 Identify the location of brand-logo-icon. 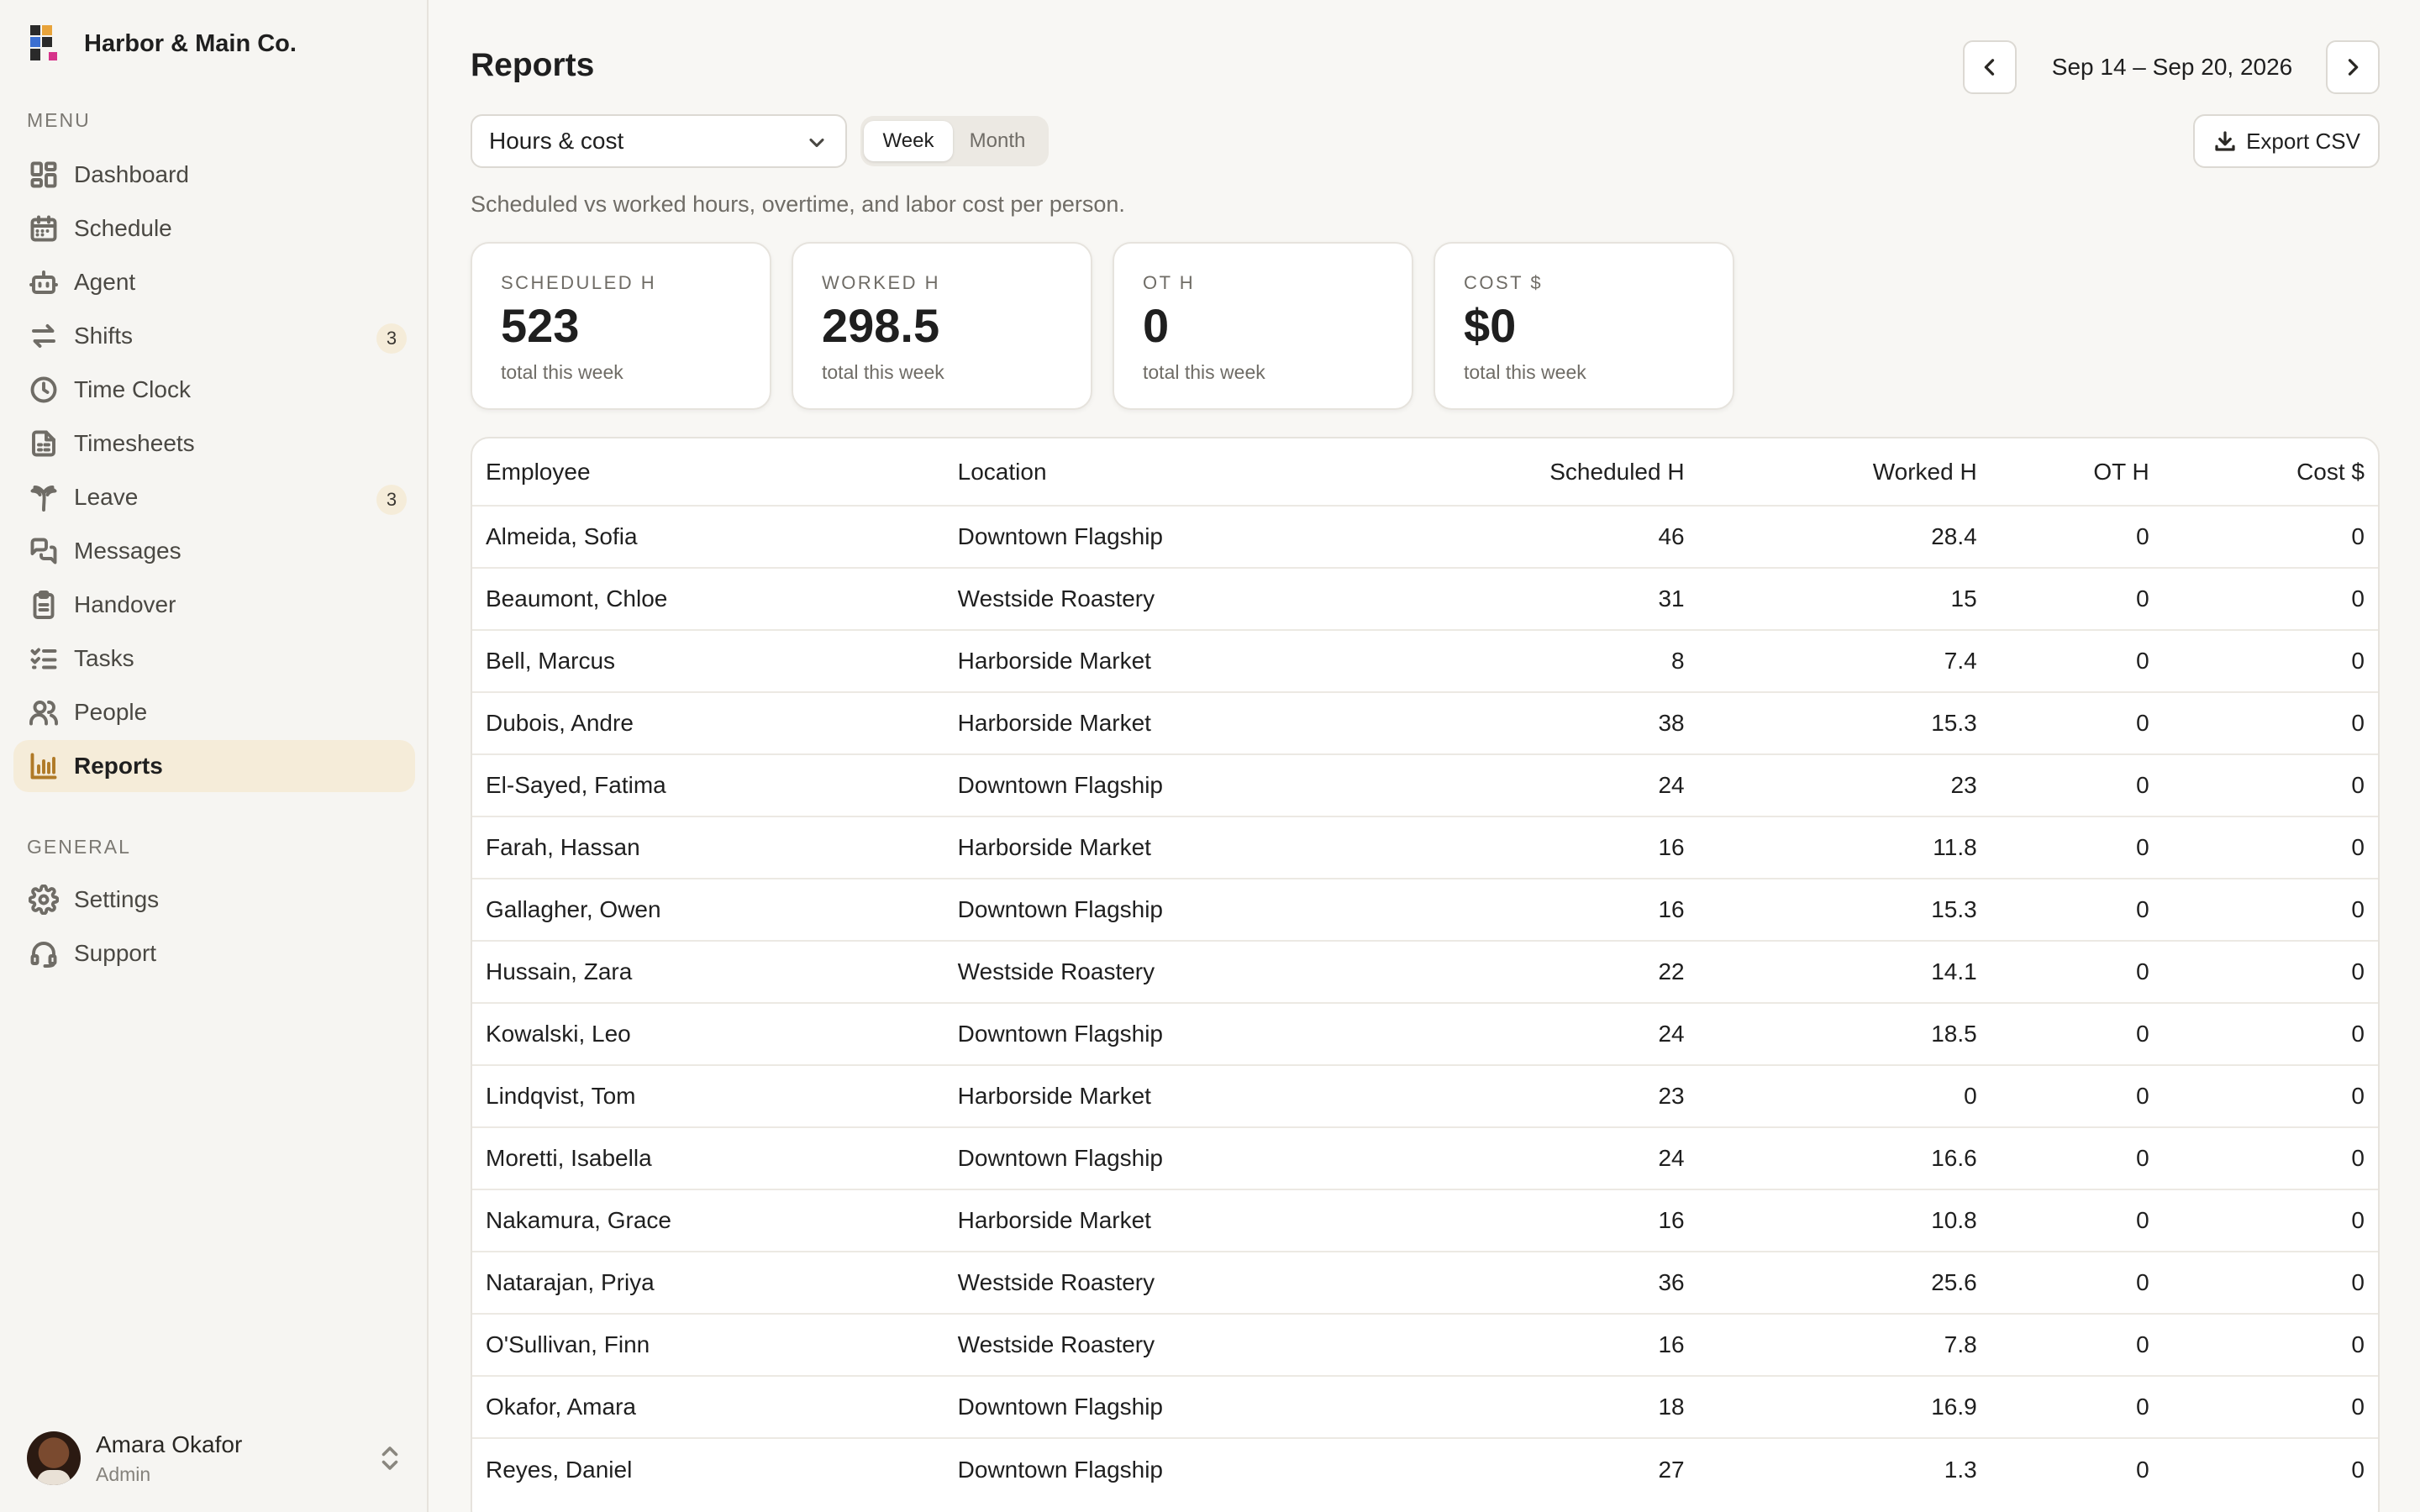
(47, 44).